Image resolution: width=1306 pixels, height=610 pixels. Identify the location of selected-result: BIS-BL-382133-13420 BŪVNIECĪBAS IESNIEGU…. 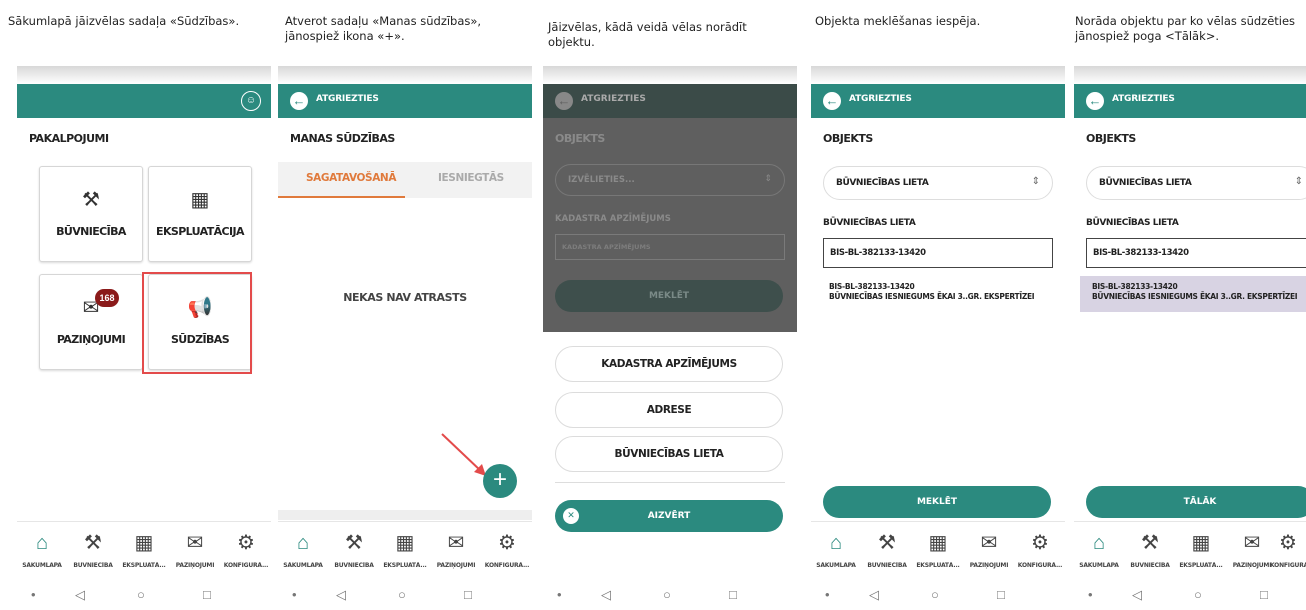
(1193, 294).